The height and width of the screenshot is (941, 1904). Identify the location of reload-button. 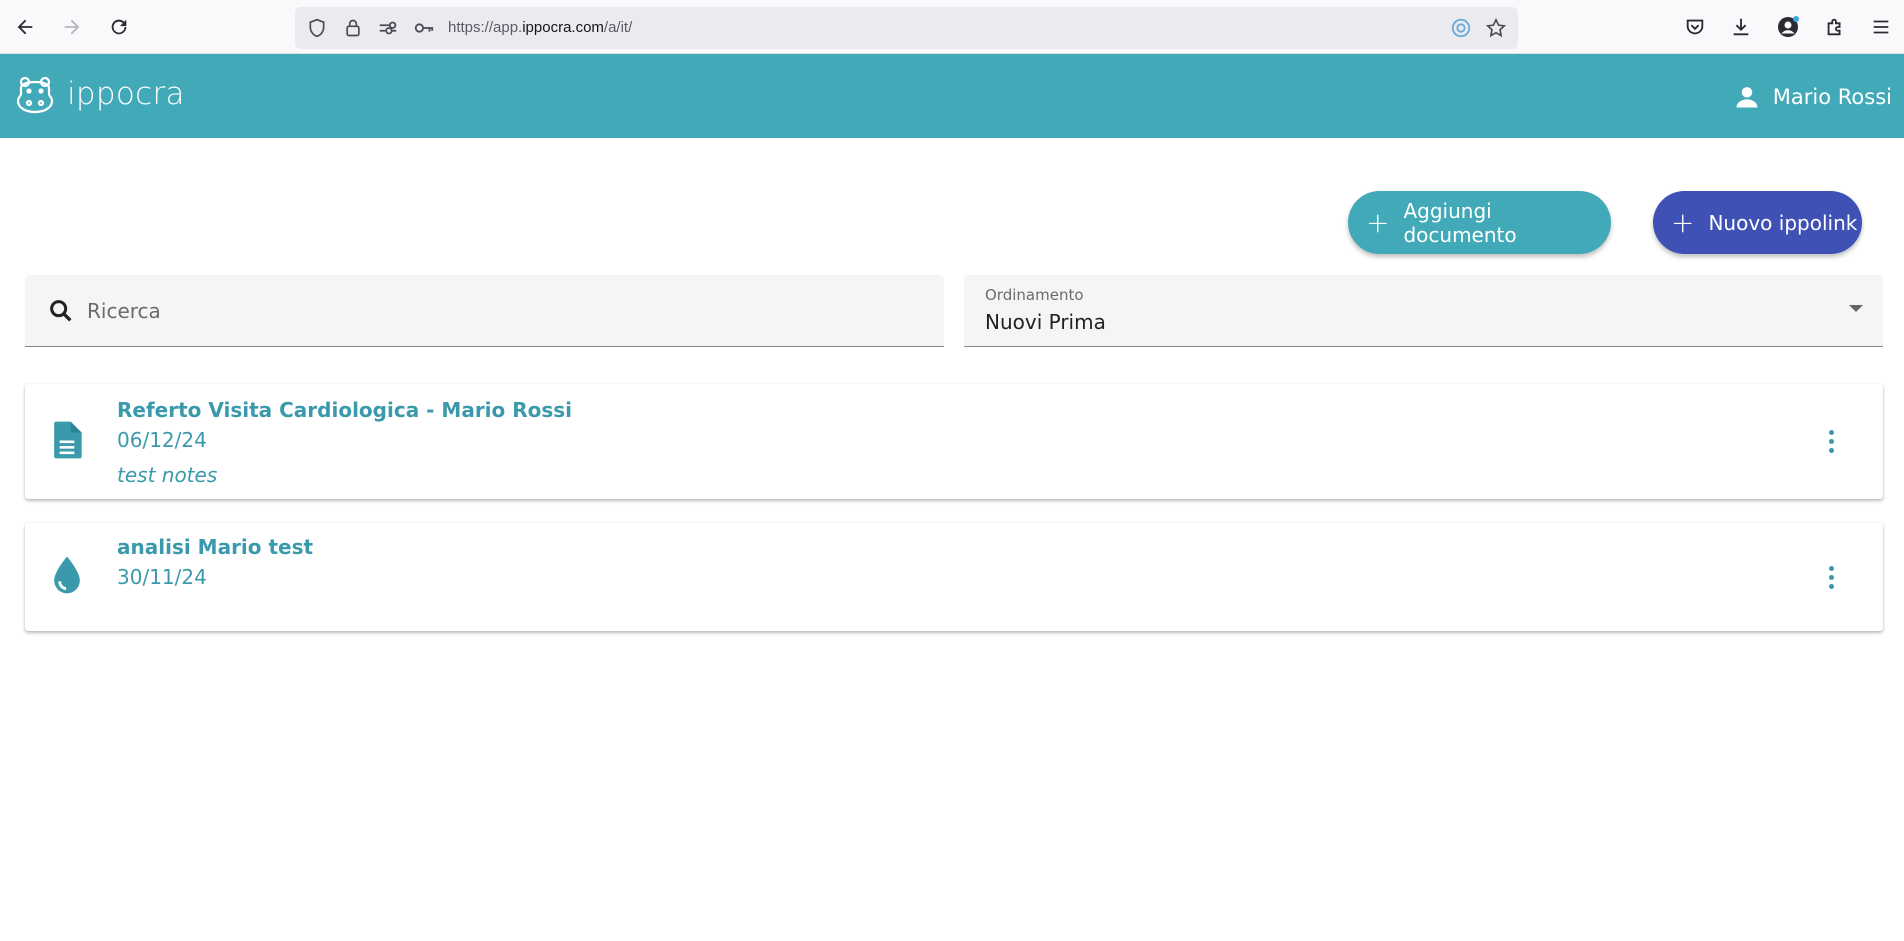
(119, 27).